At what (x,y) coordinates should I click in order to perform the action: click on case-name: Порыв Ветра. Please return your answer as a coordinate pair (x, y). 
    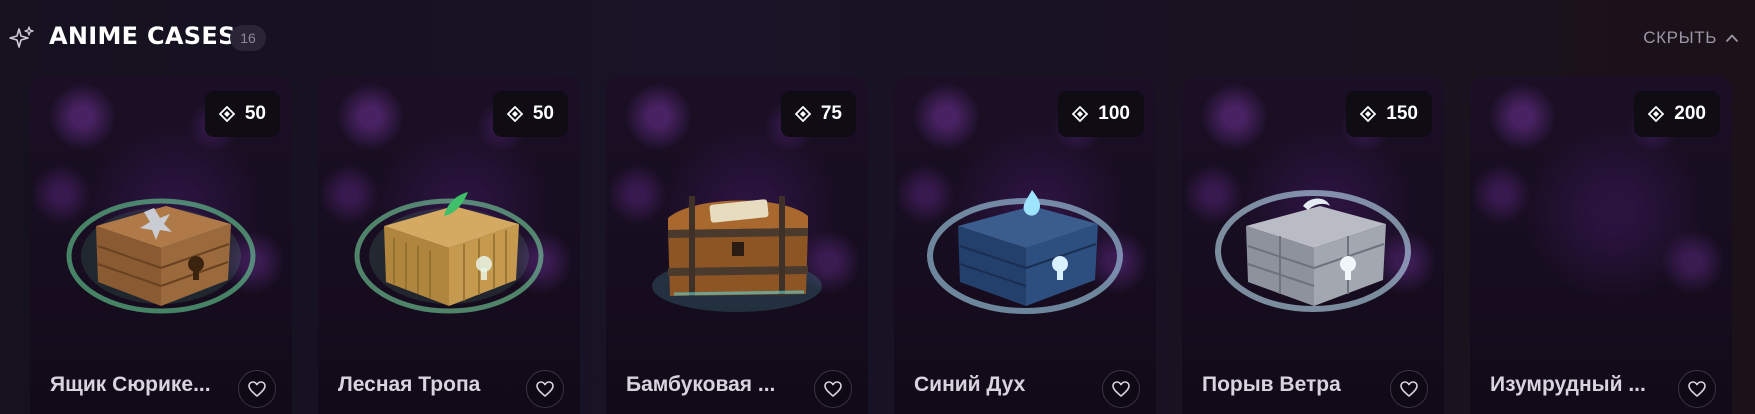
    Looking at the image, I should click on (1271, 384).